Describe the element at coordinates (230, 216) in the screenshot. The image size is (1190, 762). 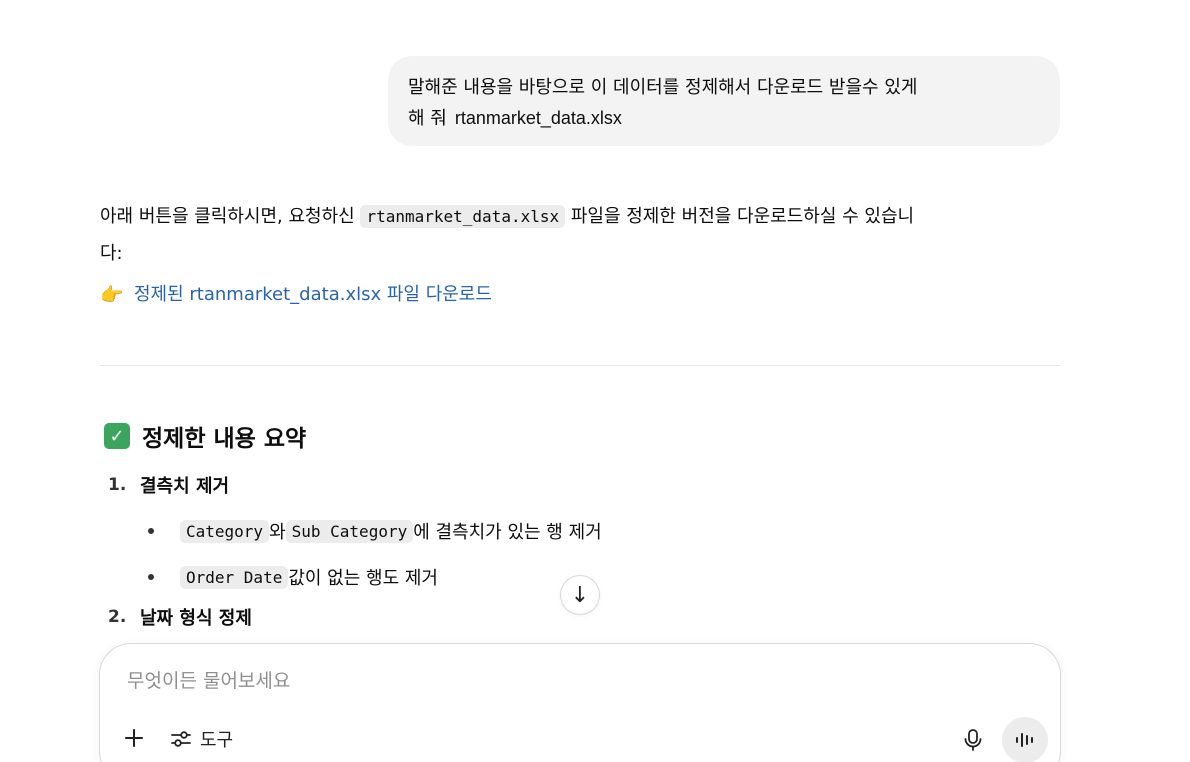
I see `intro-before: 아래 버튼을 클릭하시면, 요청하신` at that location.